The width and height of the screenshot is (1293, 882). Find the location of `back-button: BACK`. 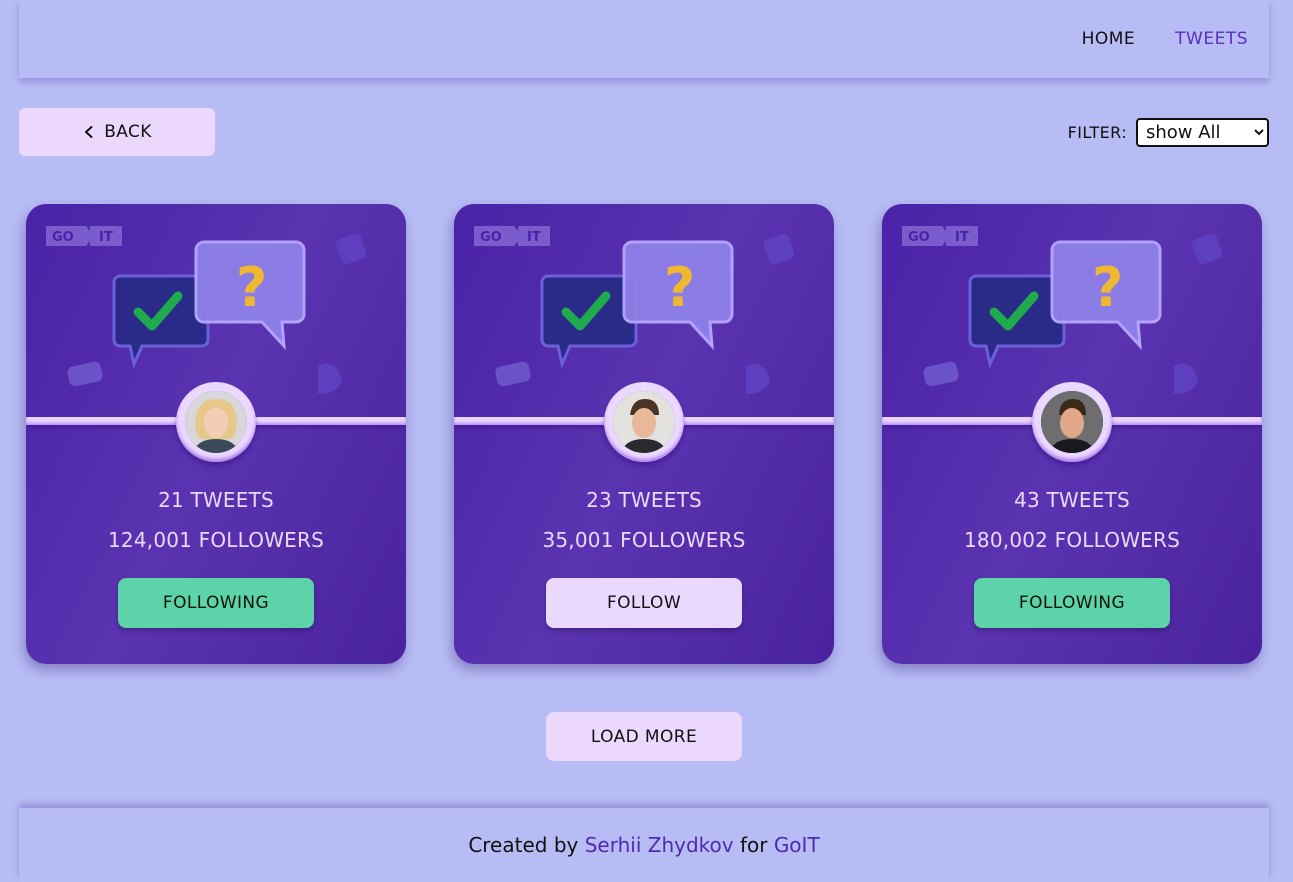

back-button: BACK is located at coordinates (117, 132).